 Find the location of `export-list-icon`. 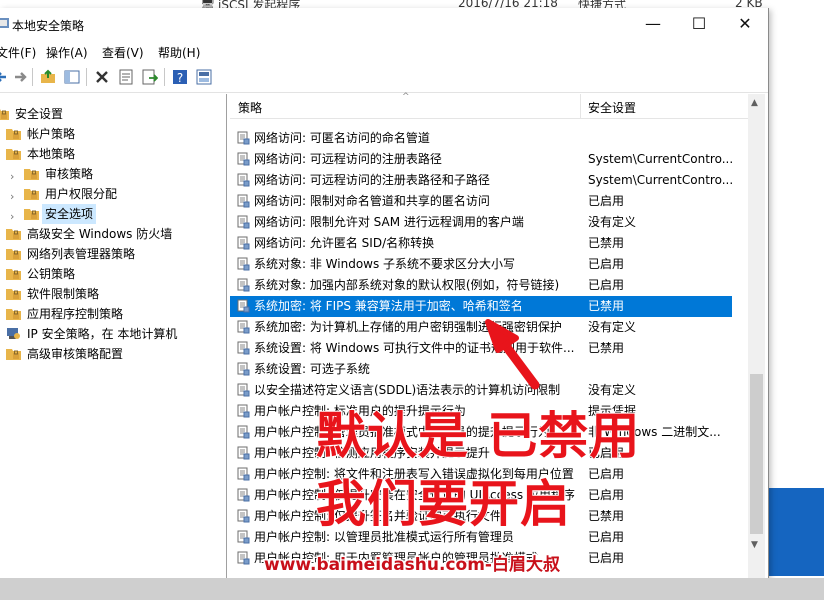

export-list-icon is located at coordinates (150, 77).